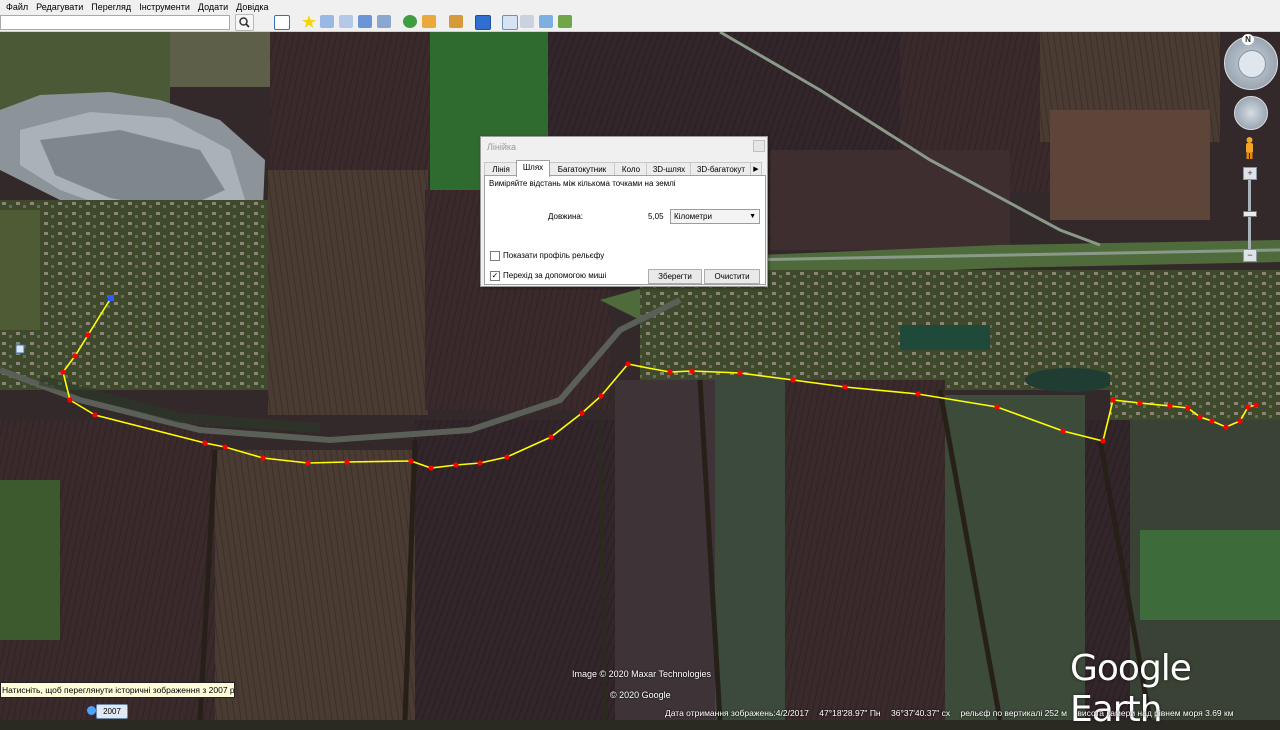 This screenshot has width=1280, height=730. I want to click on longitude: 36°37'40.37" сх, so click(921, 713).